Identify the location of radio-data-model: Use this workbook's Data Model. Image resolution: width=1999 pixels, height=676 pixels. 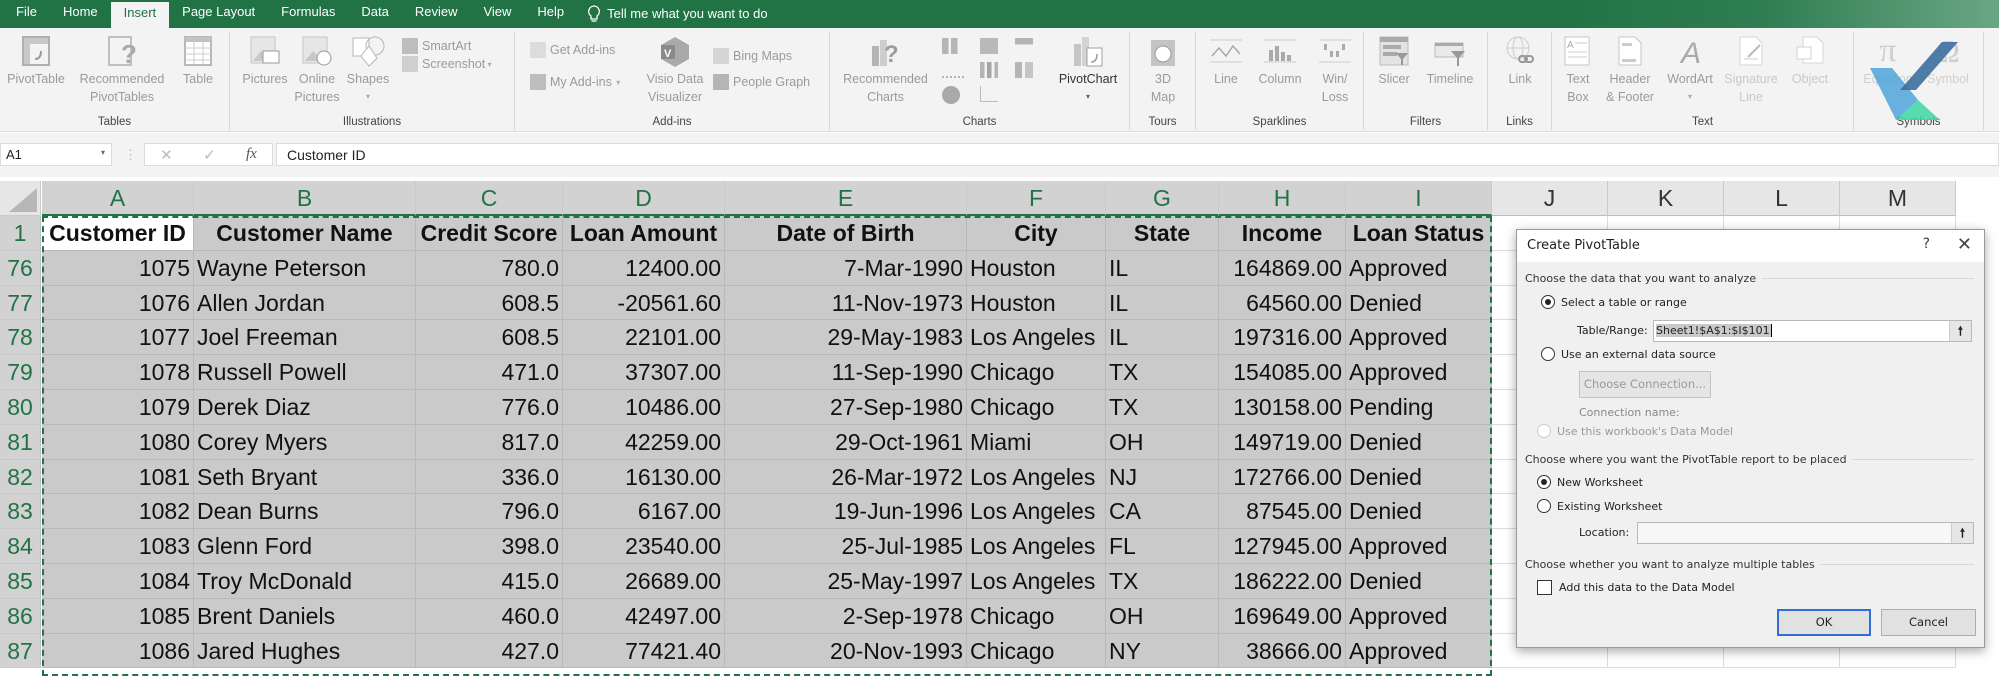
(1635, 431).